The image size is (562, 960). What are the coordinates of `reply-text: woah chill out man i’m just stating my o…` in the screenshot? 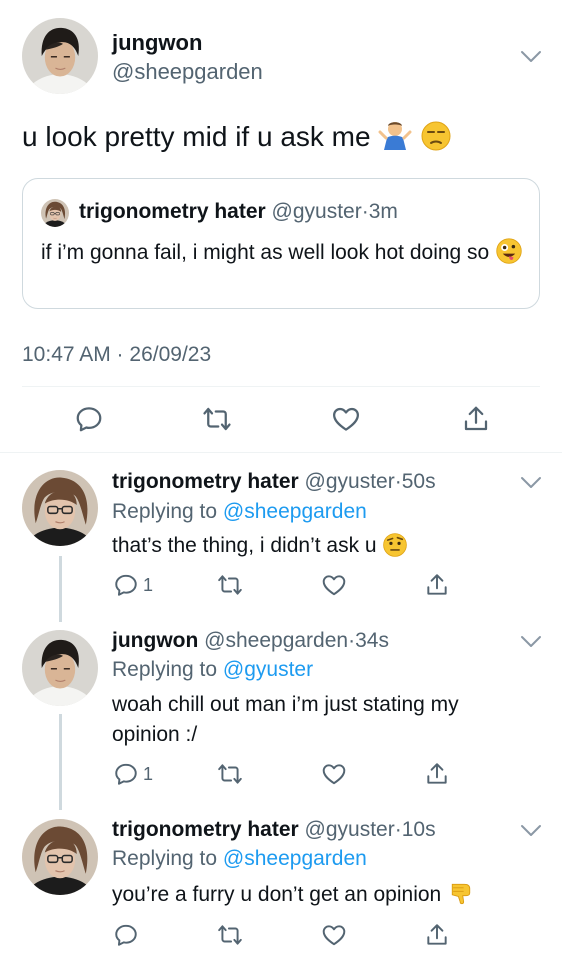 It's located at (285, 719).